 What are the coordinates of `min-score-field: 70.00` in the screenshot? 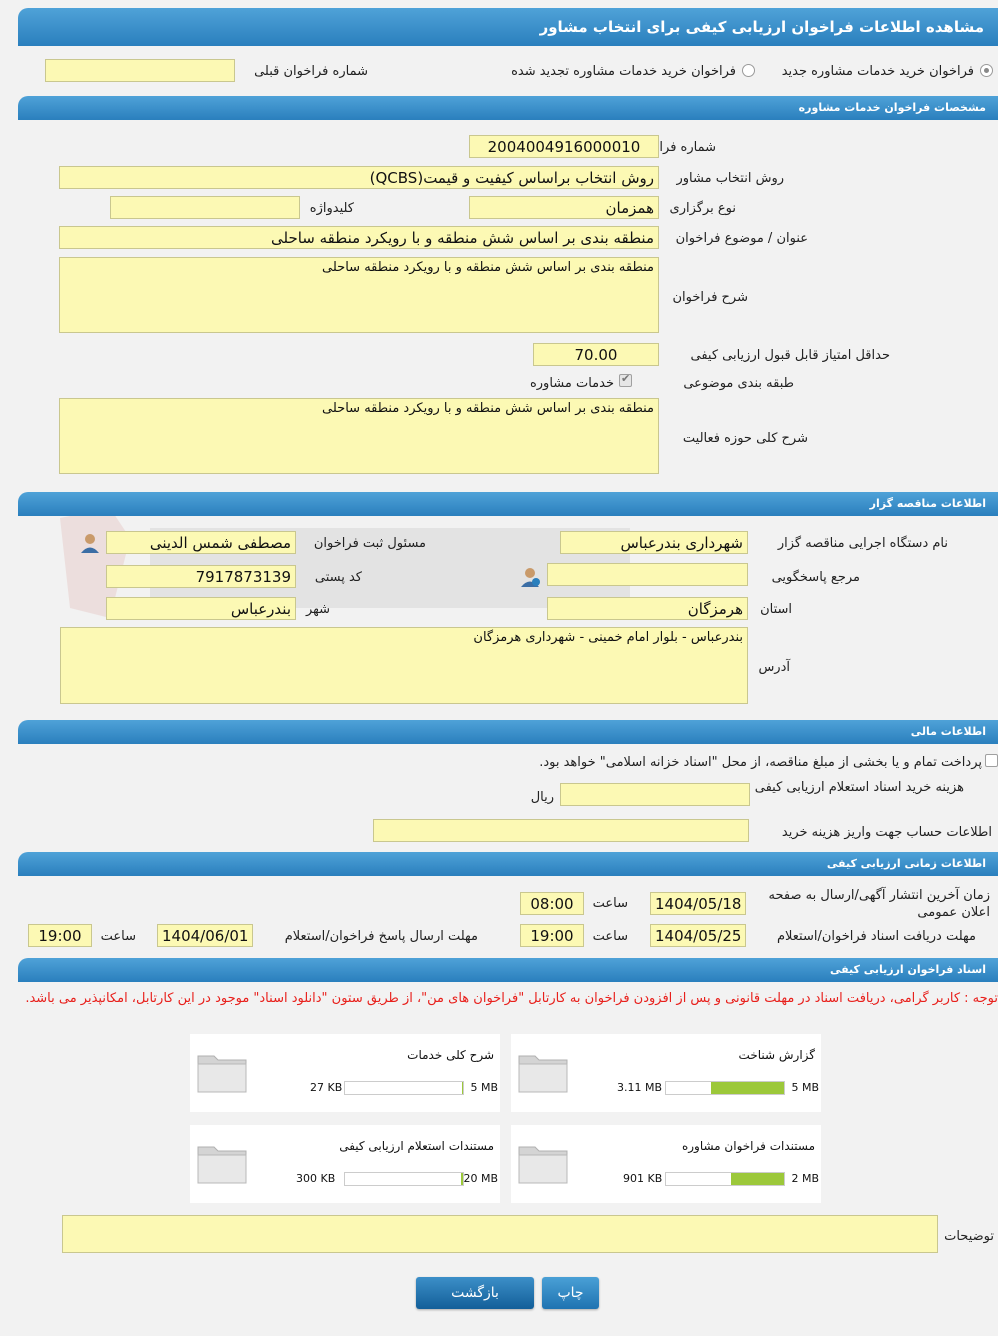 It's located at (596, 354).